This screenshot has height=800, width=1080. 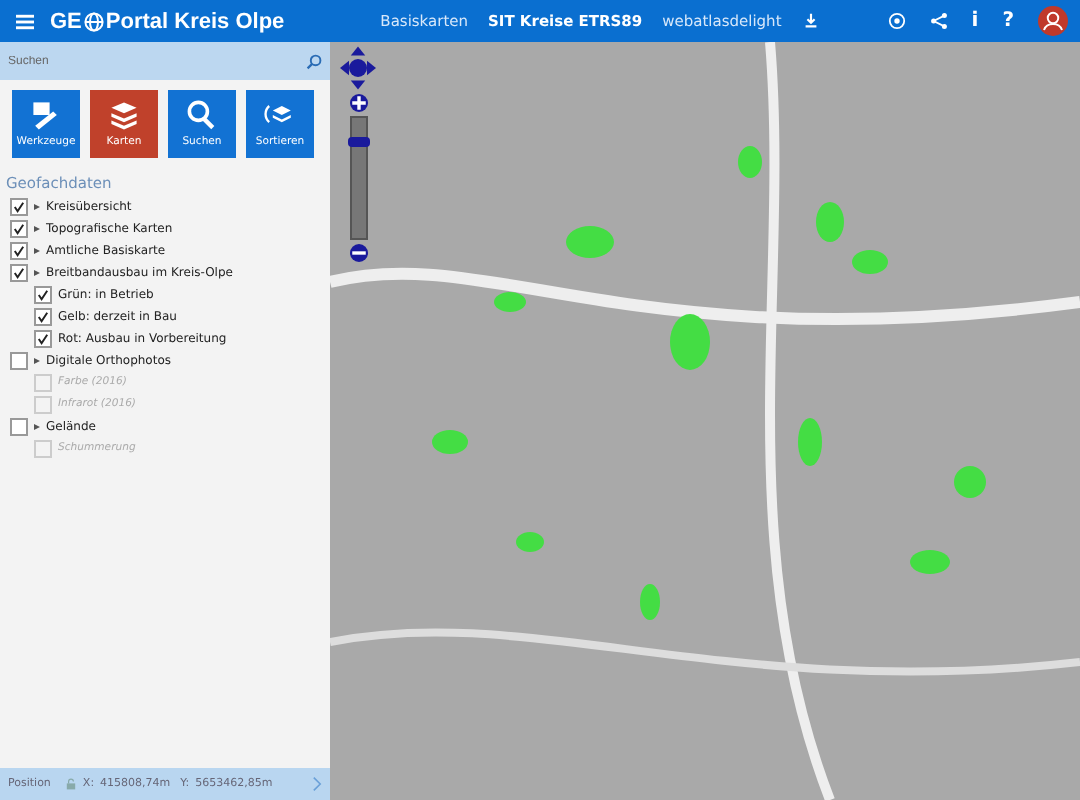 What do you see at coordinates (1008, 21) in the screenshot?
I see `help-button: ?` at bounding box center [1008, 21].